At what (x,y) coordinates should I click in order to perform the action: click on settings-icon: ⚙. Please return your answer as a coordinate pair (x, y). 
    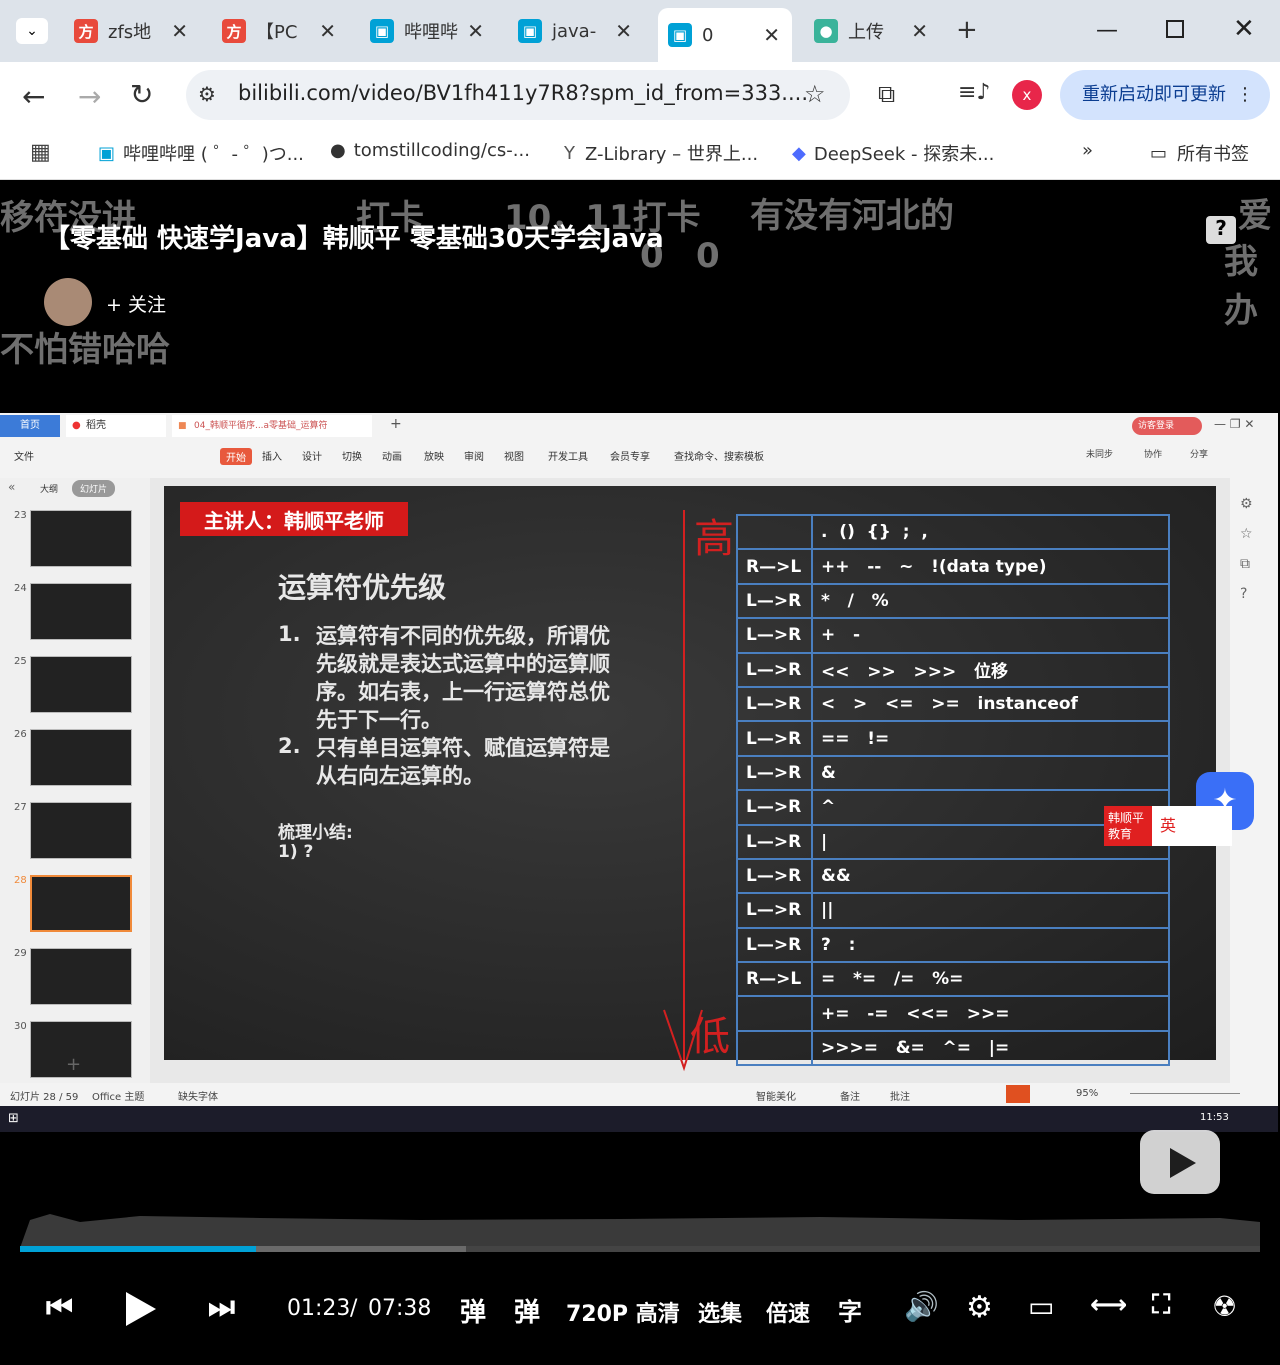
    Looking at the image, I should click on (1246, 504).